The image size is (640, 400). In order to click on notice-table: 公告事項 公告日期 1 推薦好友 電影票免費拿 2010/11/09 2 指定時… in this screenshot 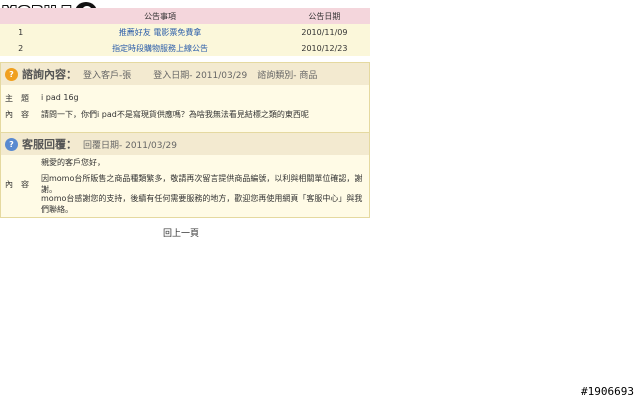, I will do `click(185, 32)`.